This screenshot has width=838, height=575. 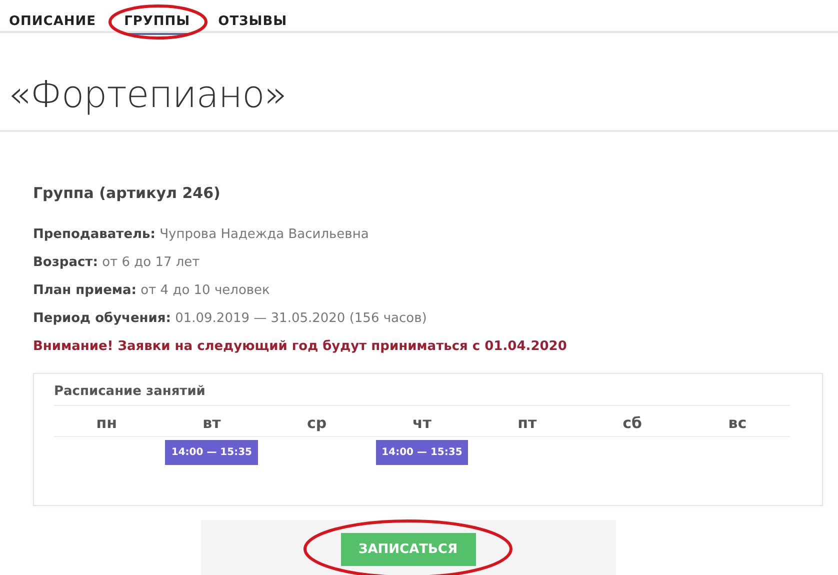 I want to click on notice-text: Внимание! Заявки на следующий год будут приниматься с 01.04.2020, so click(x=300, y=347).